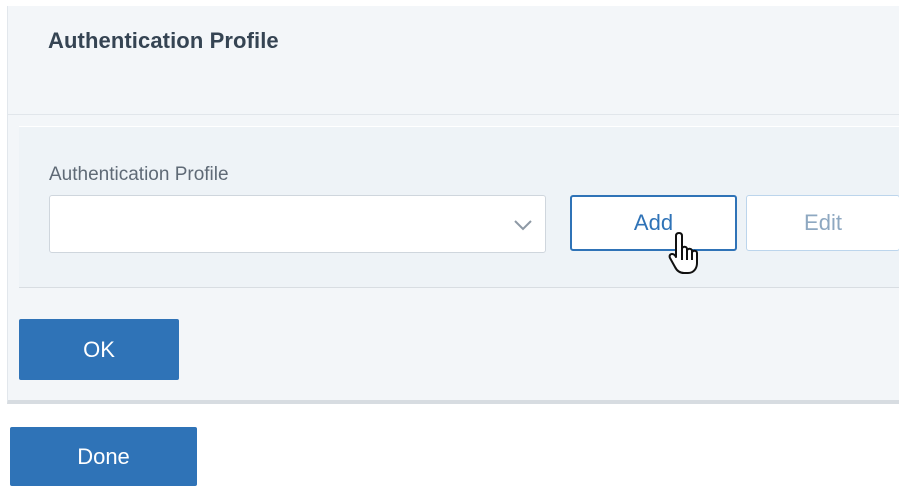 The image size is (899, 486). What do you see at coordinates (99, 349) in the screenshot?
I see `ok-button: OK` at bounding box center [99, 349].